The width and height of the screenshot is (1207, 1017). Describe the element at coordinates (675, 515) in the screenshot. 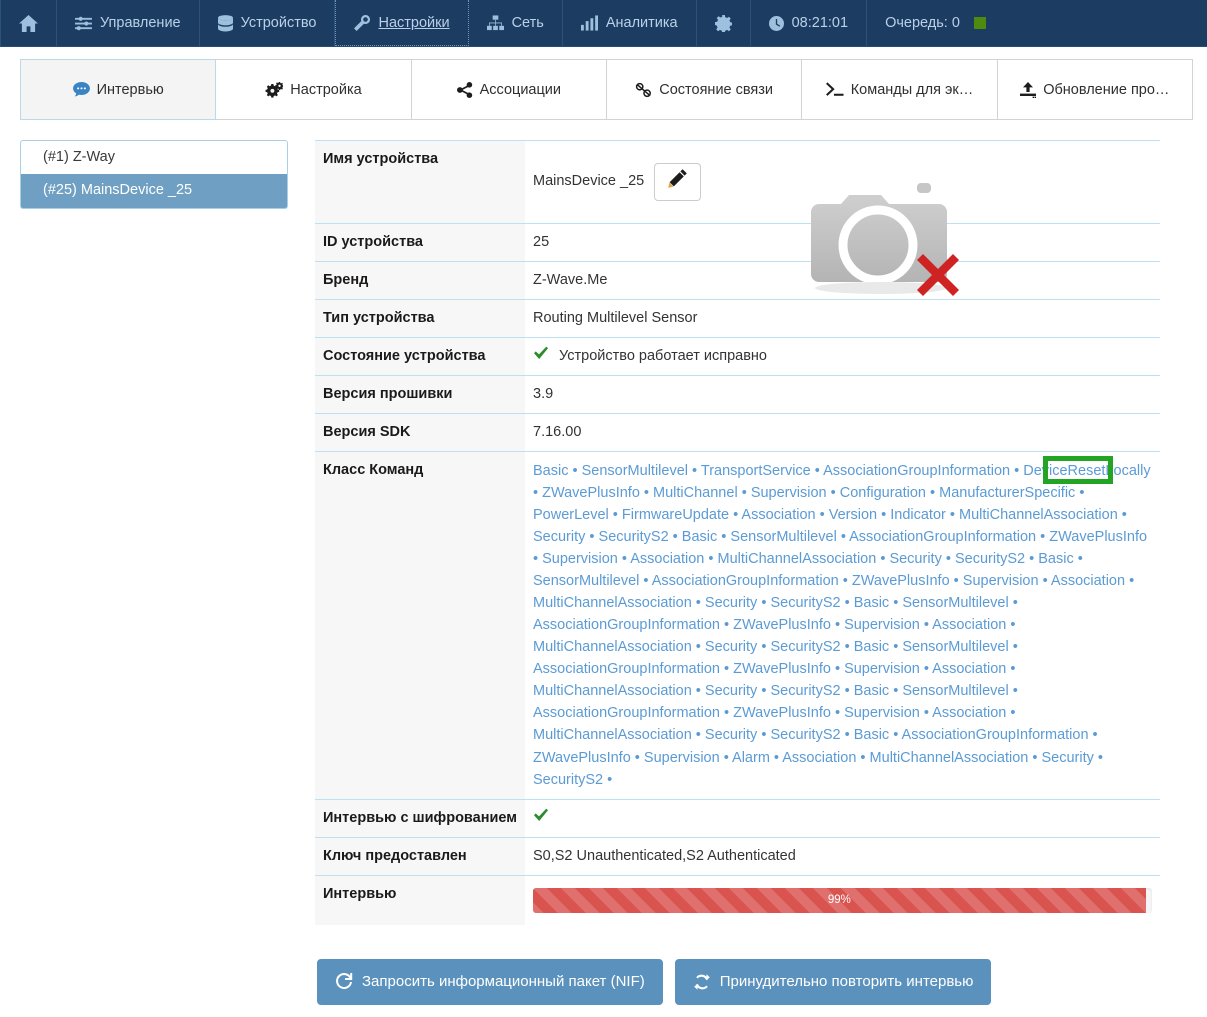

I see `command-class-link: FirmwareUpdate` at that location.